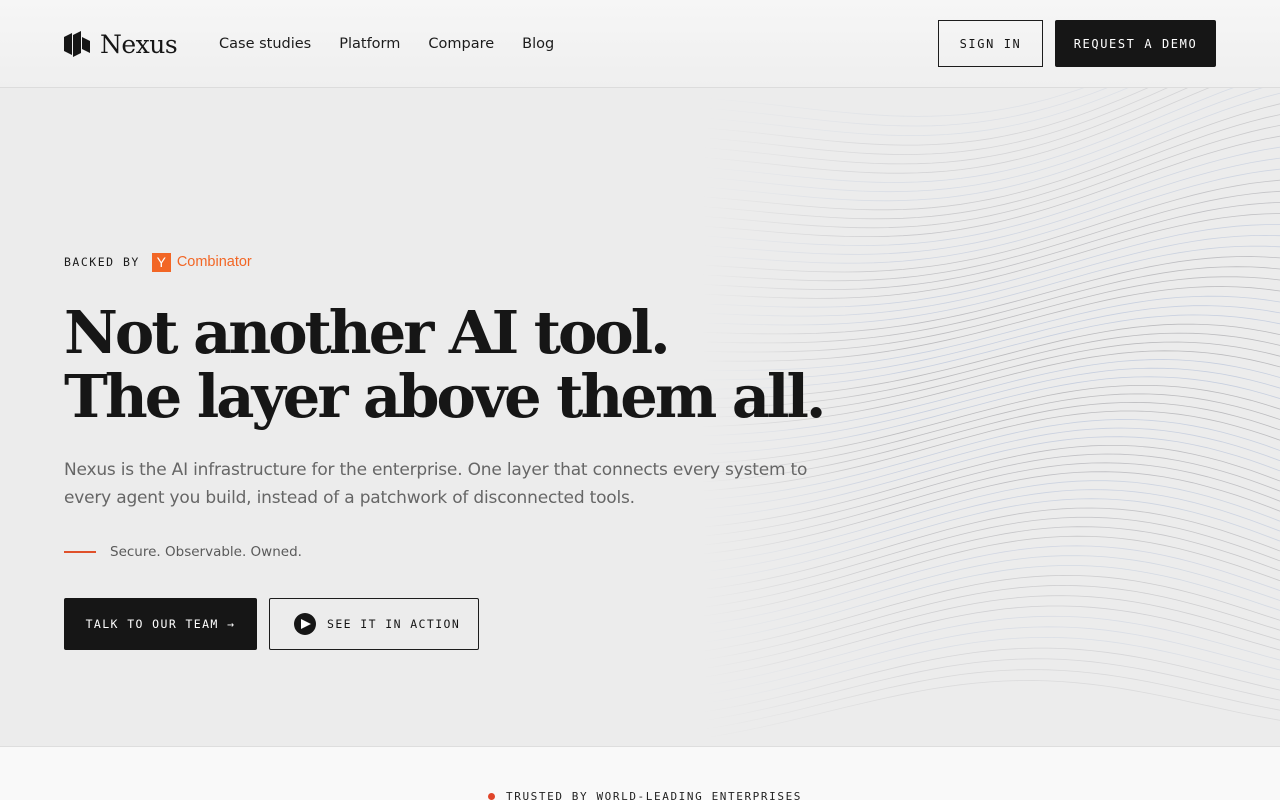 The width and height of the screenshot is (1280, 800). Describe the element at coordinates (367, 332) in the screenshot. I see `headline-line-1: Not another AI tool.` at that location.